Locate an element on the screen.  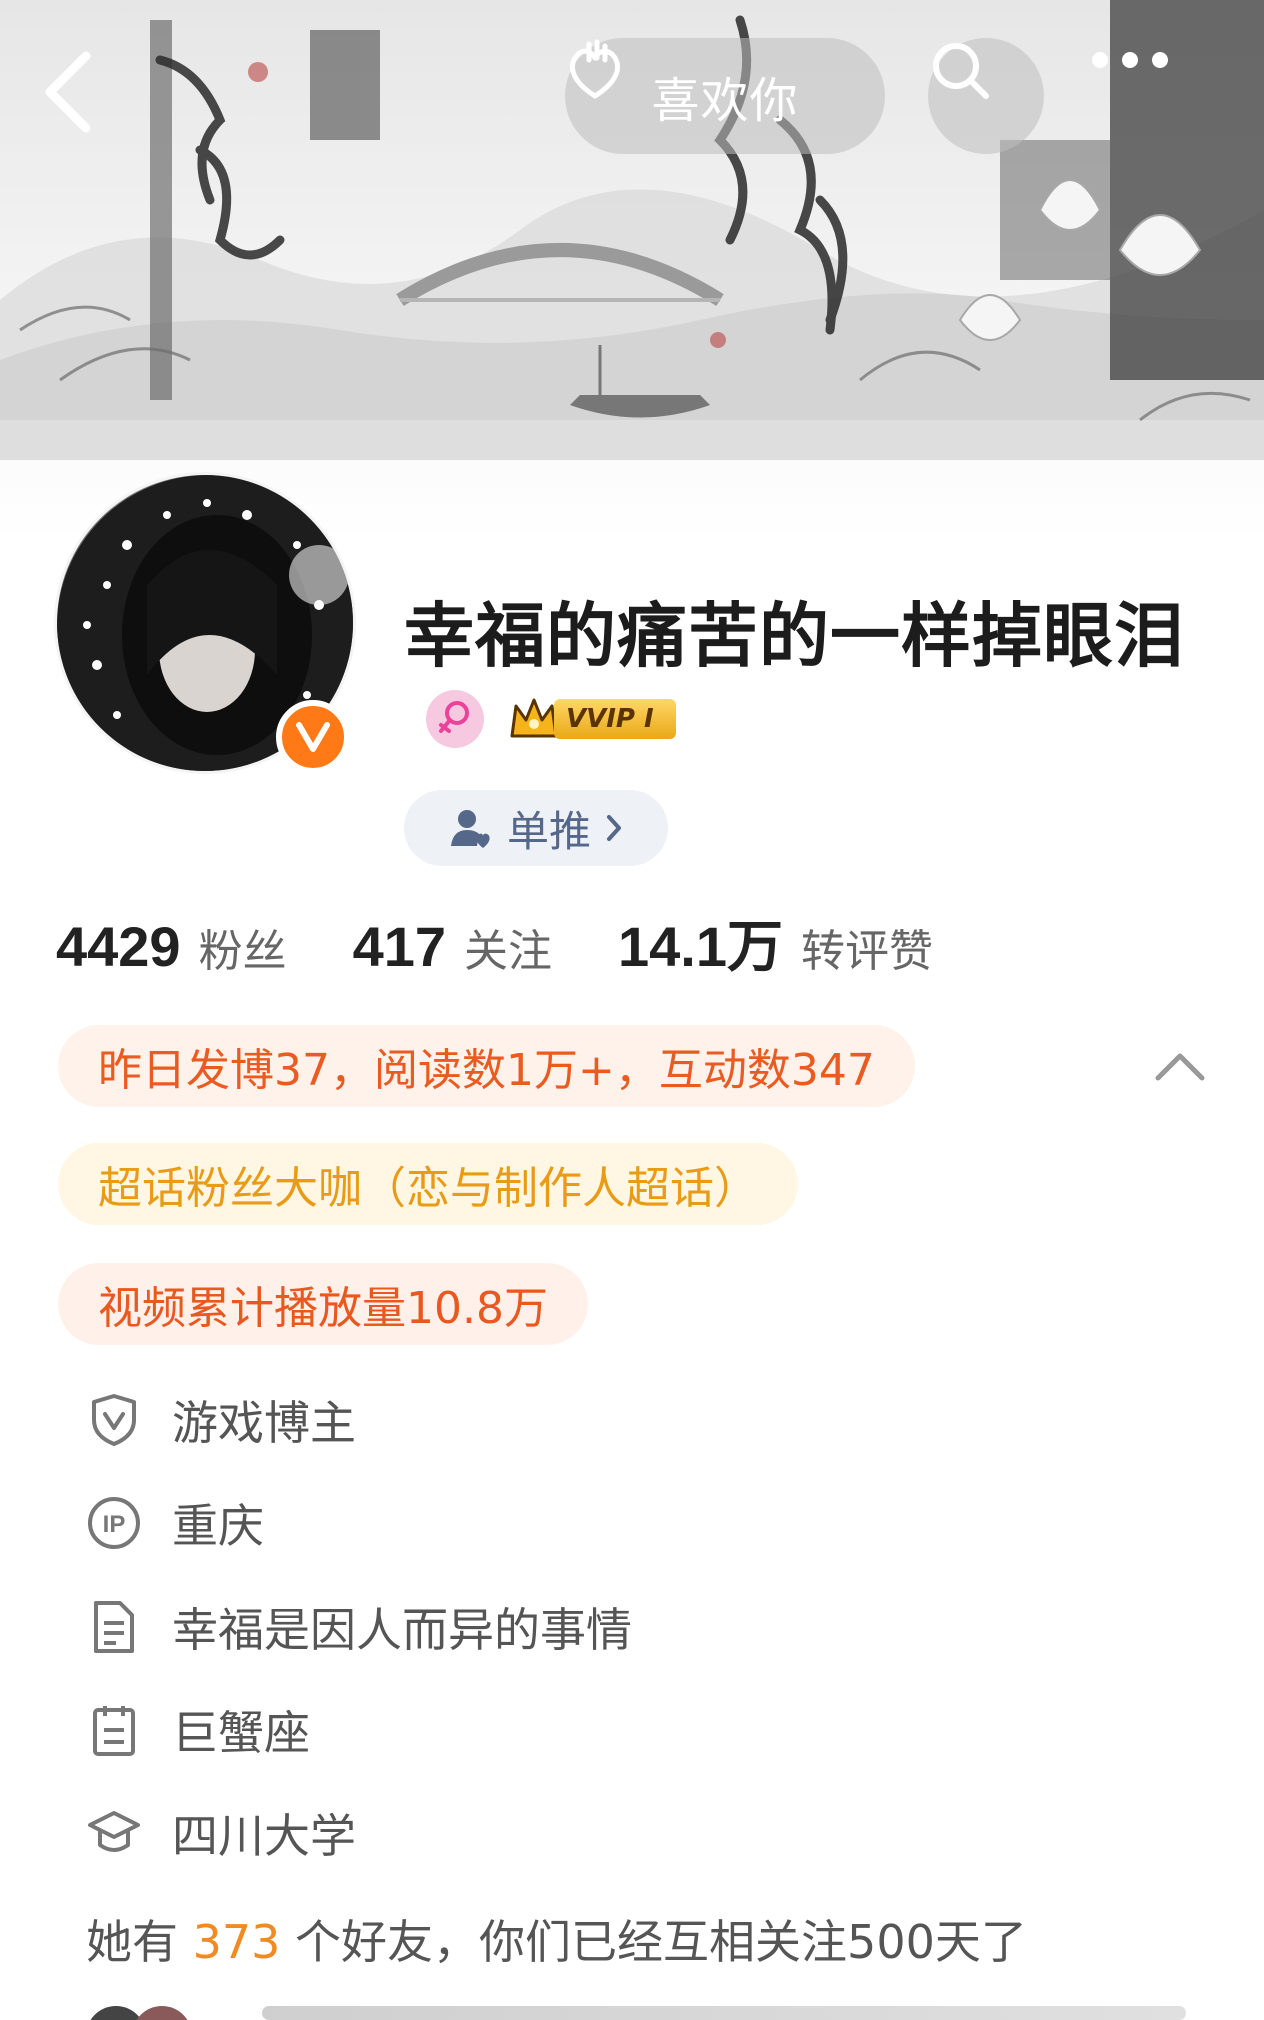
graduation-cap-icon is located at coordinates (114, 1833).